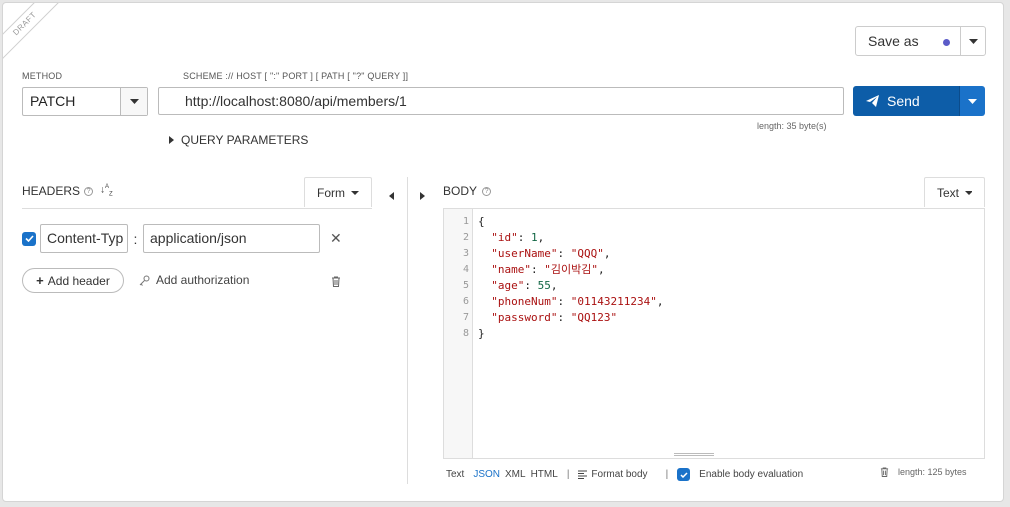  What do you see at coordinates (518, 237) in the screenshot?
I see `code-line: "id": 1,` at bounding box center [518, 237].